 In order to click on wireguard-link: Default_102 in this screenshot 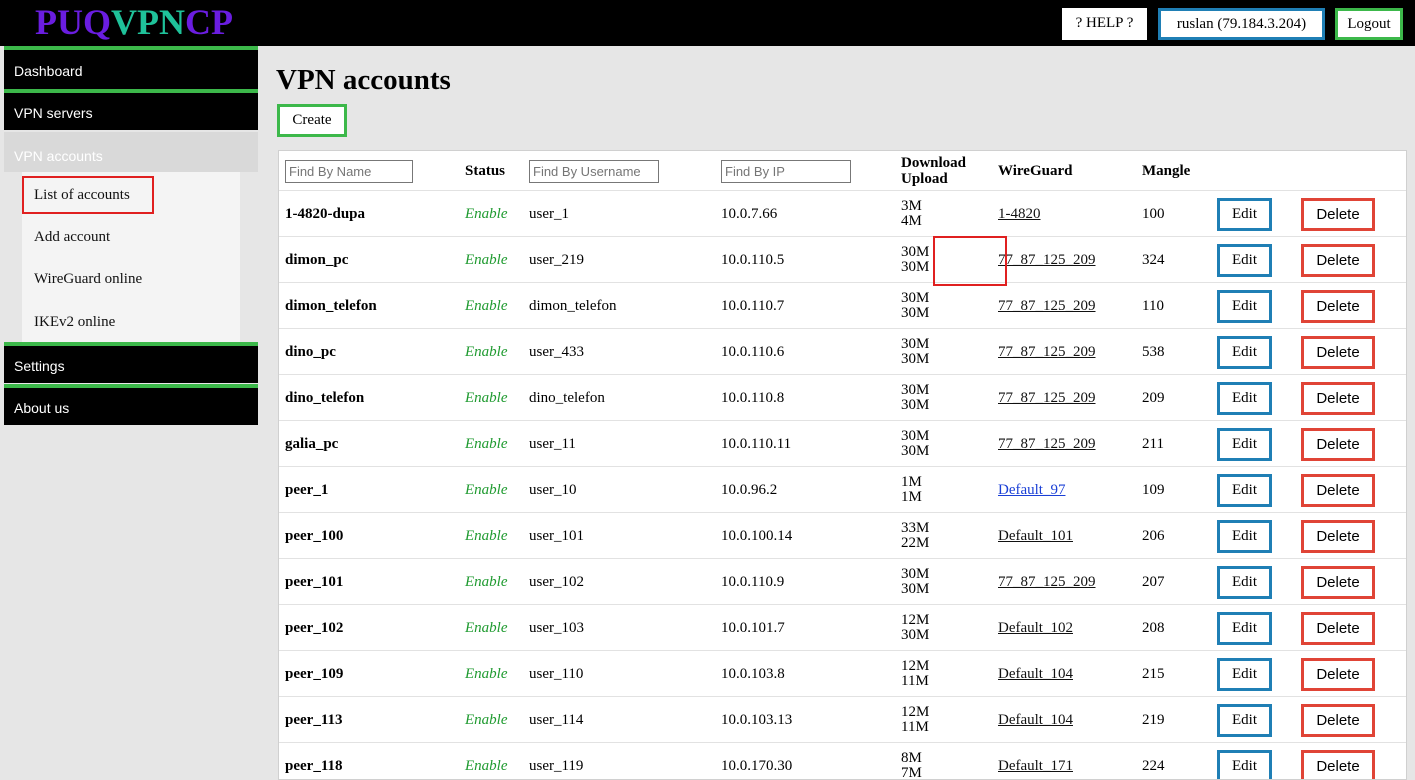, I will do `click(1035, 628)`.